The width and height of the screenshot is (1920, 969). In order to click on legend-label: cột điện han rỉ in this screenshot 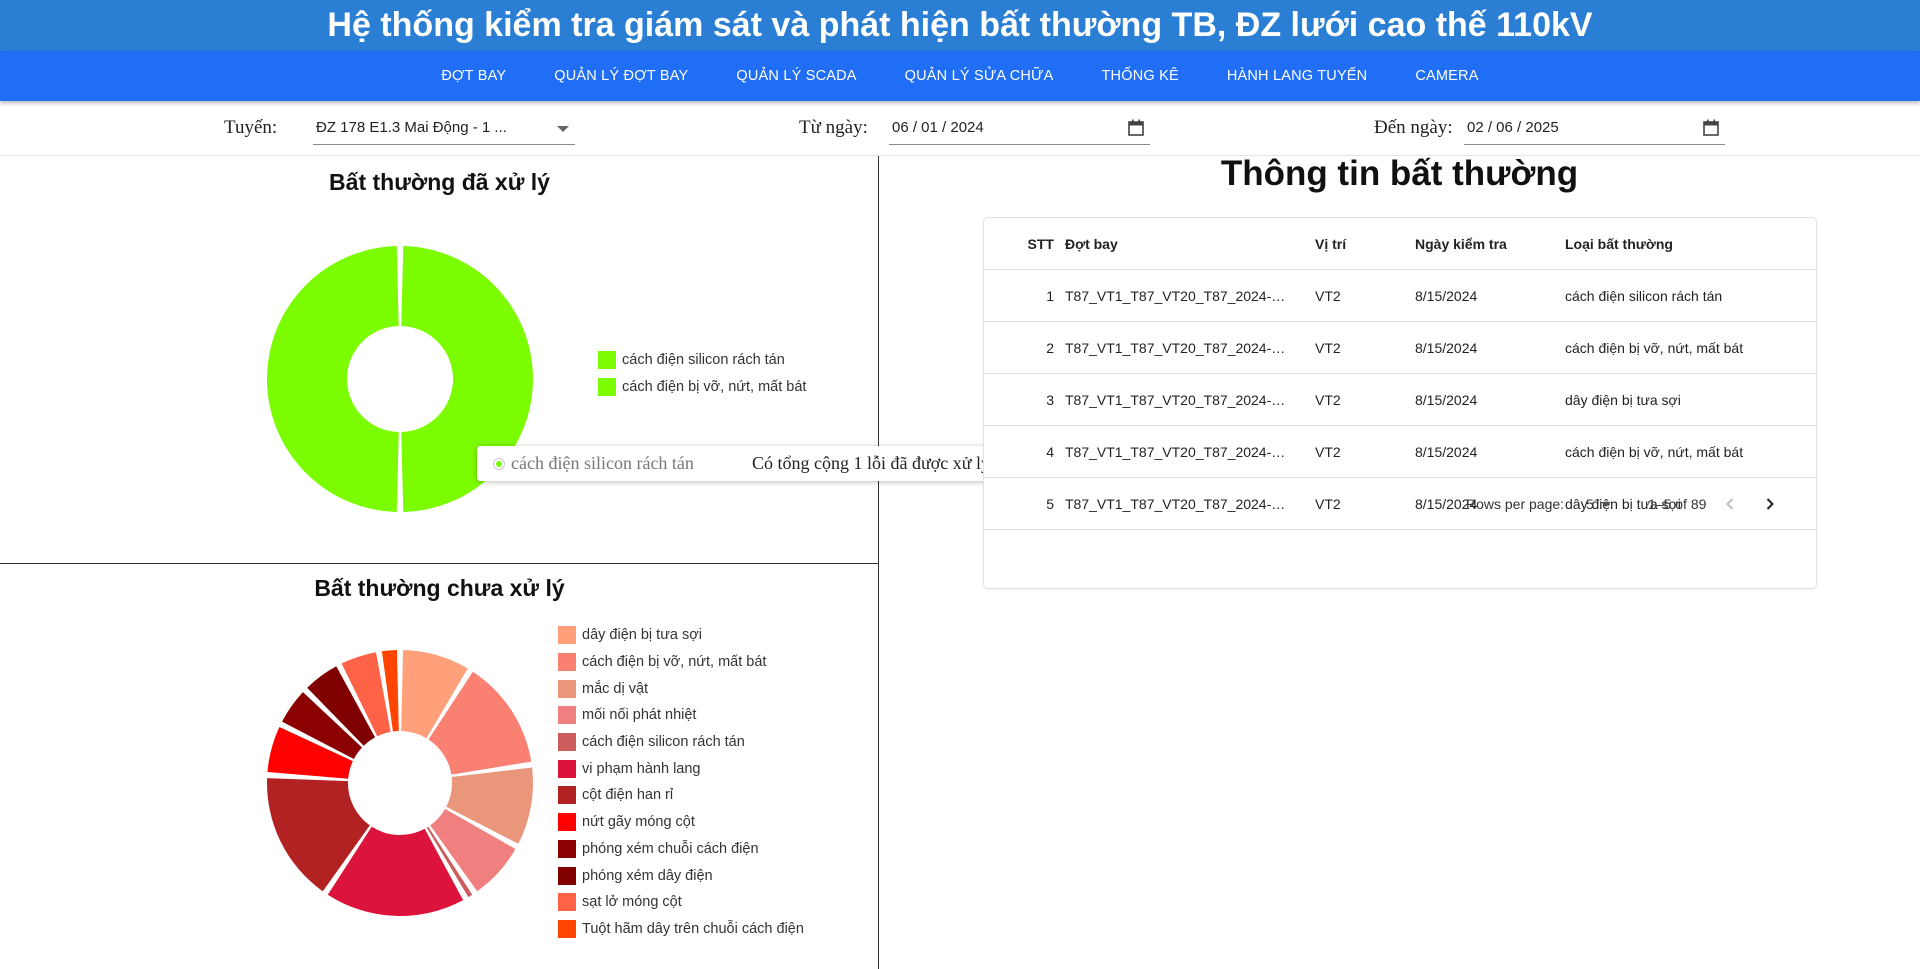, I will do `click(628, 795)`.